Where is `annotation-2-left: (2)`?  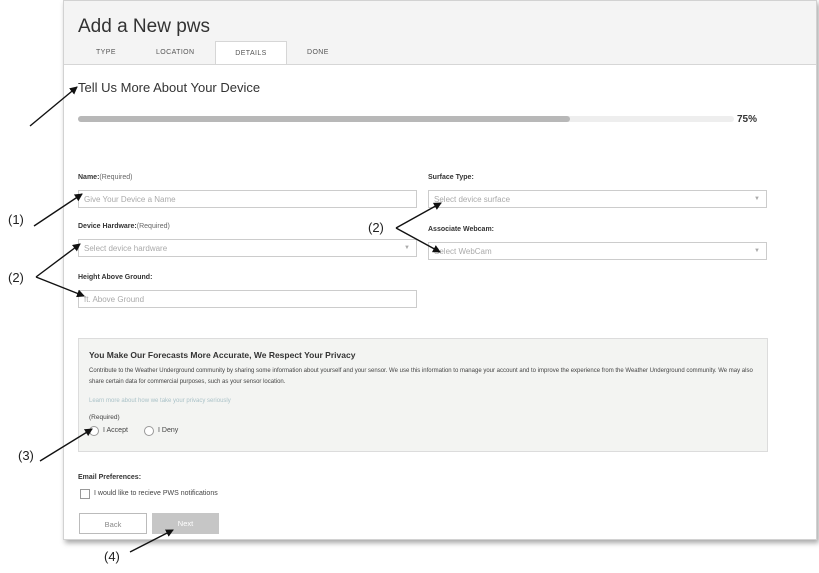 annotation-2-left: (2) is located at coordinates (16, 277).